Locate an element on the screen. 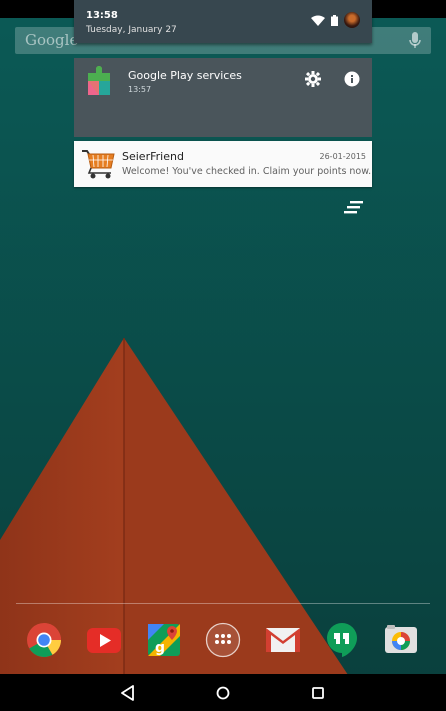 The width and height of the screenshot is (446, 711). back-icon is located at coordinates (128, 693).